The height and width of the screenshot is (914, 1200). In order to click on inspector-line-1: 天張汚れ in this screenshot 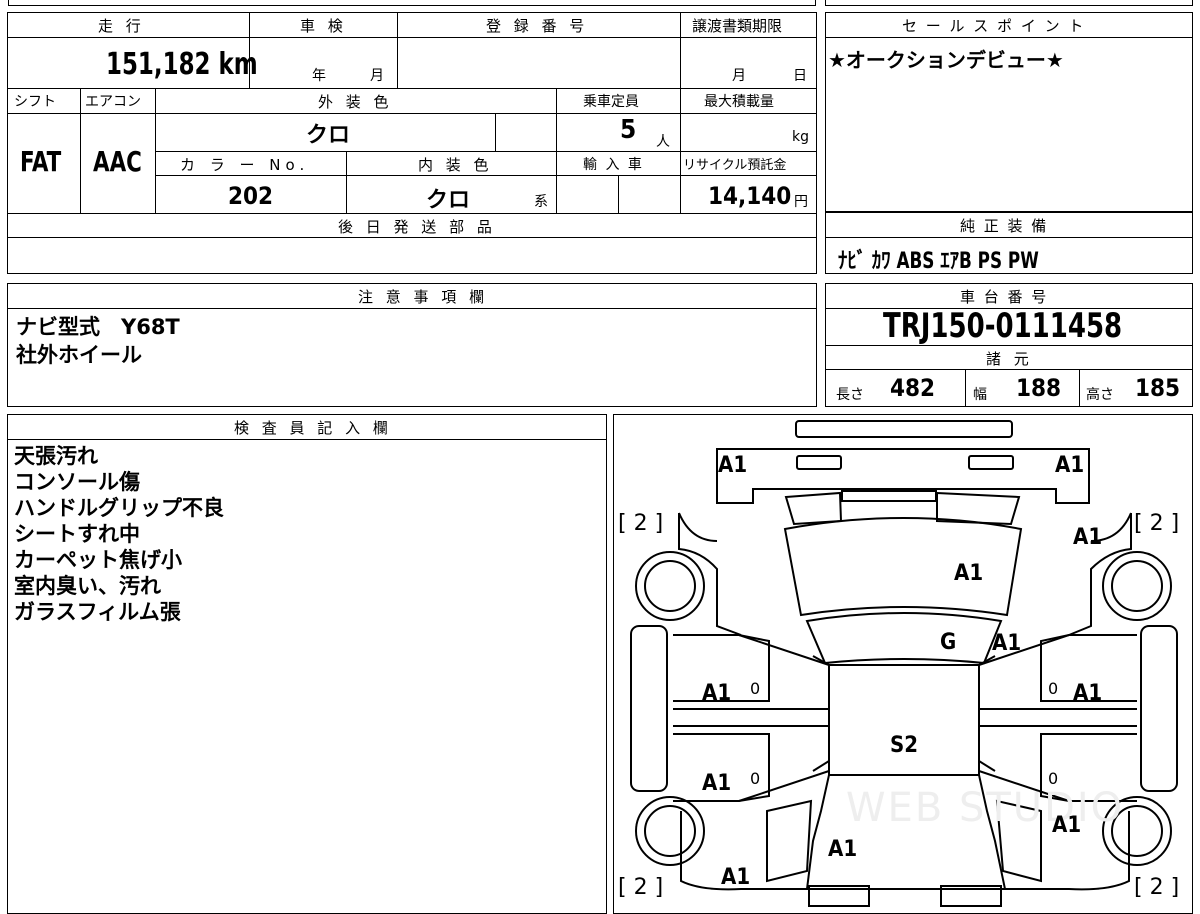, I will do `click(56, 456)`.